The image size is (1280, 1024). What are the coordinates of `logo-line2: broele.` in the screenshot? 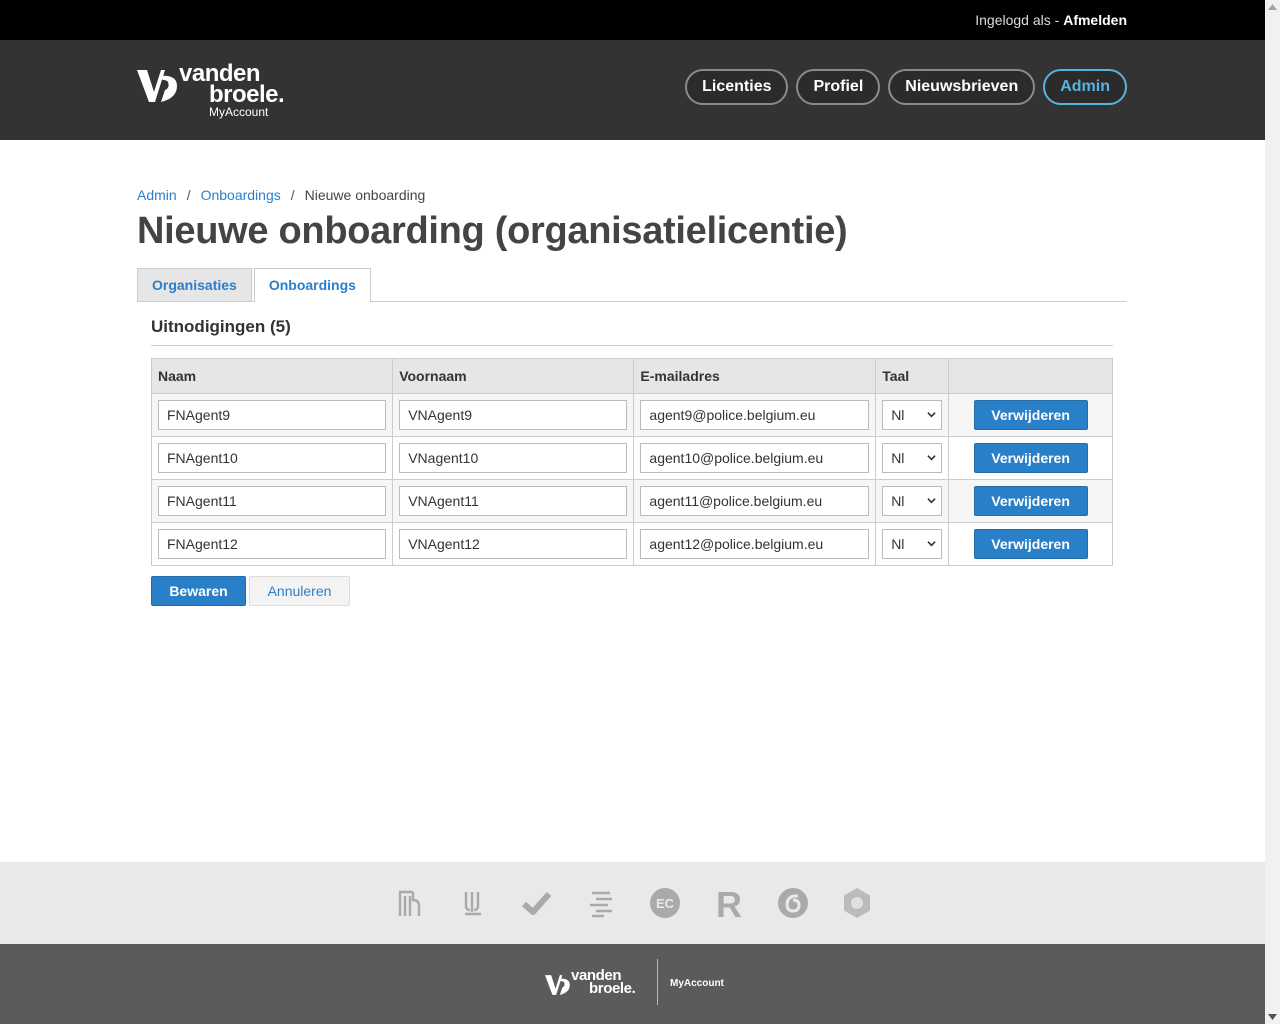 It's located at (247, 94).